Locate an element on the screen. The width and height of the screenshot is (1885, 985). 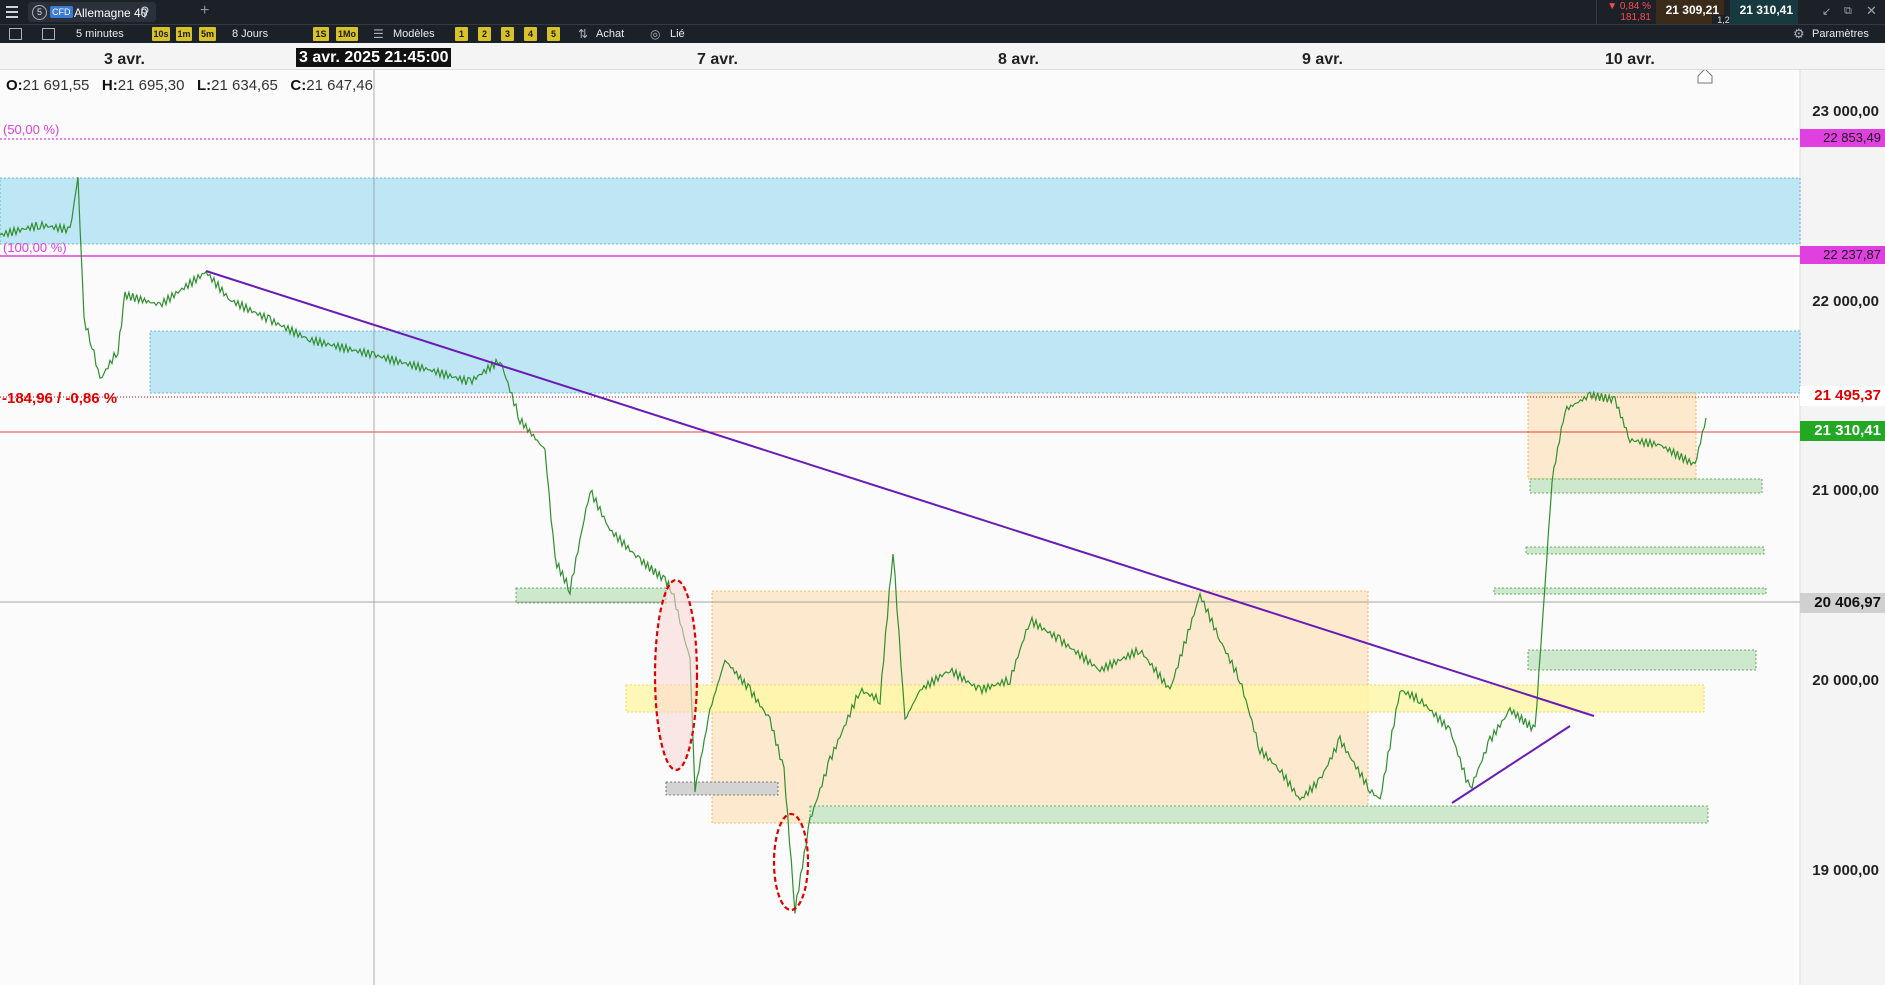
instrument-type-badge: CFD is located at coordinates (61, 12).